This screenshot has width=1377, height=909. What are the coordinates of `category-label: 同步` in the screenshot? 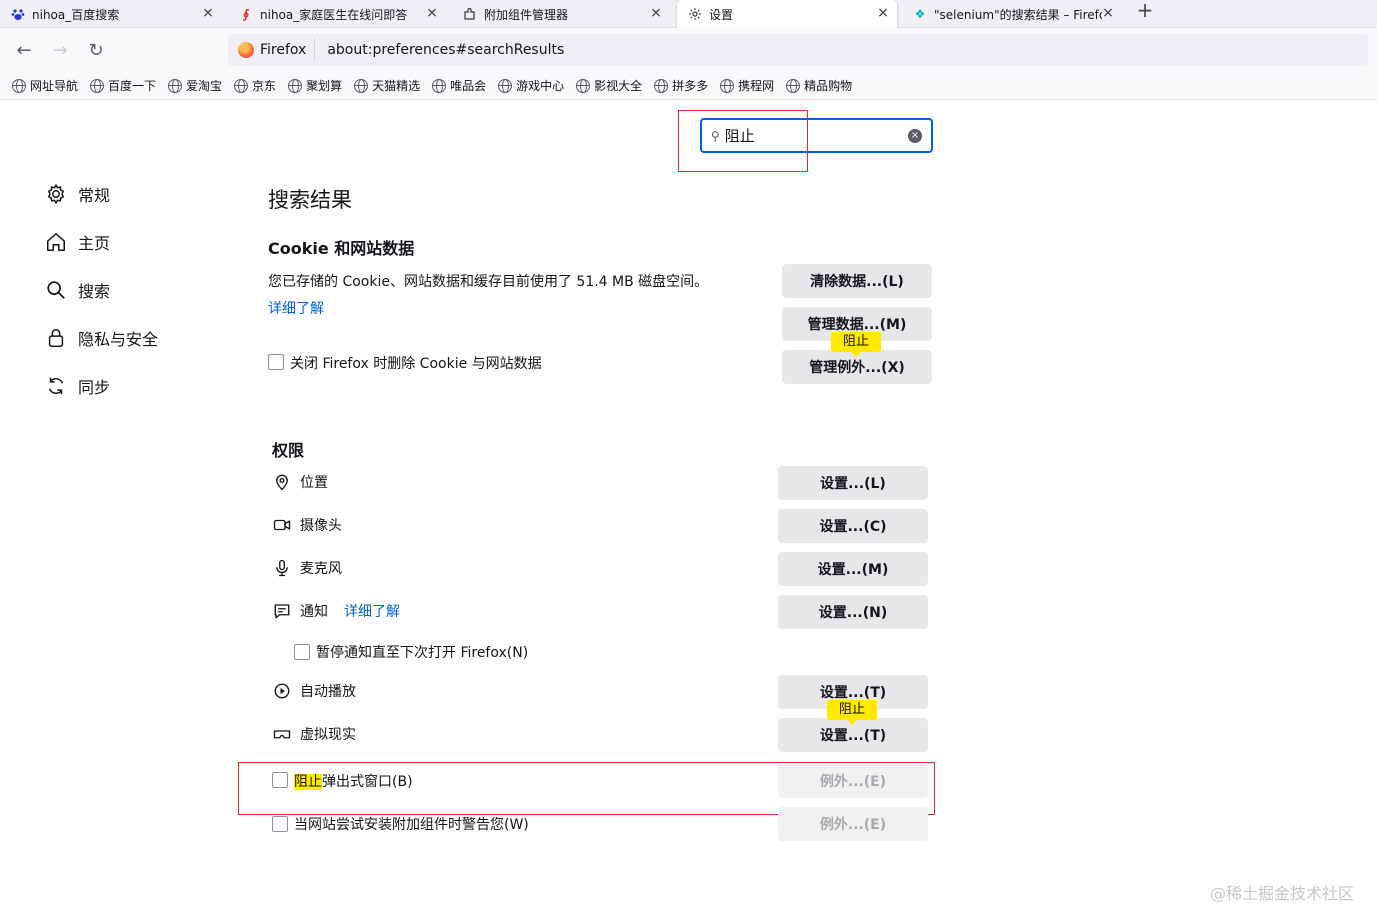 It's located at (94, 387).